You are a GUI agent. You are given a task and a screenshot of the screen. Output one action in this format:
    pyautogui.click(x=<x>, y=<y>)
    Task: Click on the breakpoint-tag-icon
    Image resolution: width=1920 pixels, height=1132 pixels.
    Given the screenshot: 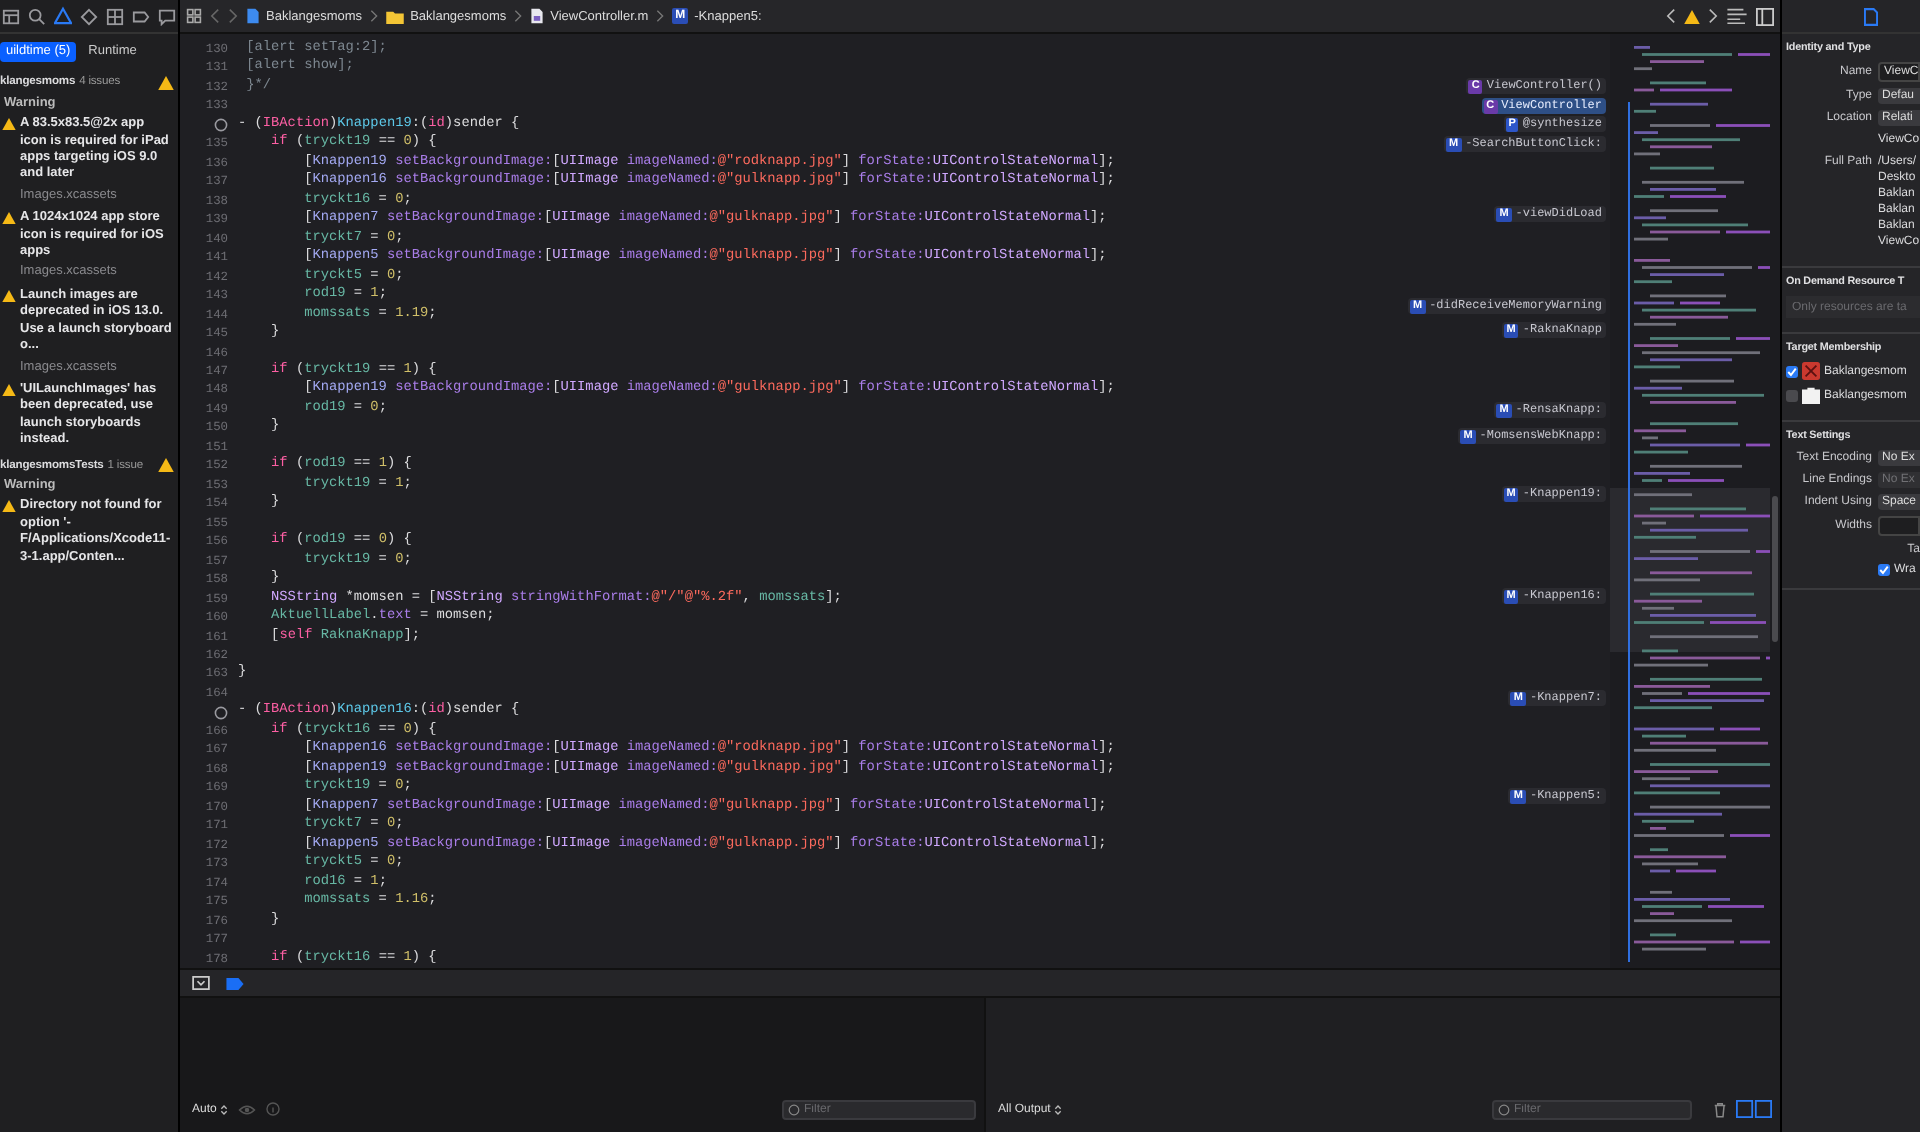 What is the action you would take?
    pyautogui.click(x=235, y=983)
    